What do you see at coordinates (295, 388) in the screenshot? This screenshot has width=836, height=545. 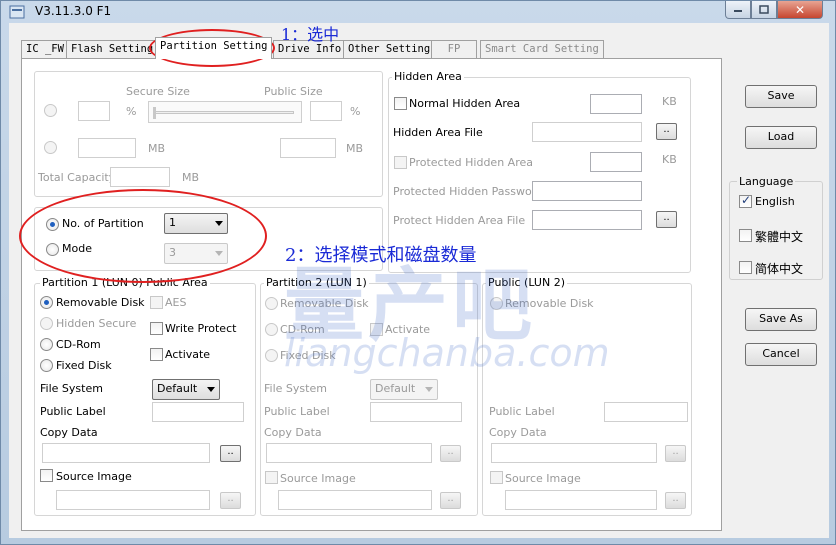 I see `p2-file-system-label: File System` at bounding box center [295, 388].